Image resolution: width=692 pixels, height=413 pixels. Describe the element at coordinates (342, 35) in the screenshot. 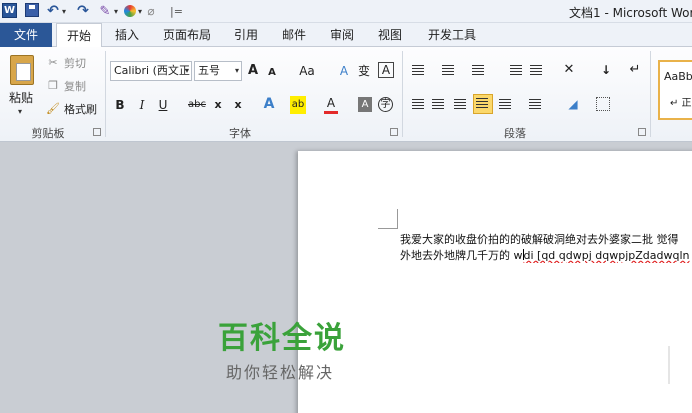

I see `tab-review: 审阅` at that location.